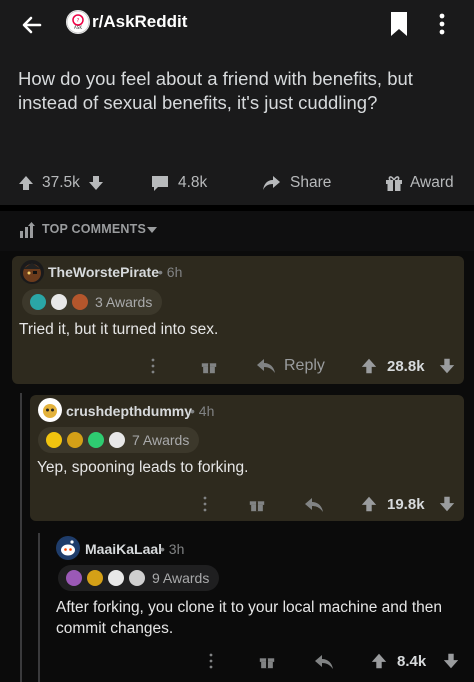  I want to click on bookmark-icon, so click(399, 24).